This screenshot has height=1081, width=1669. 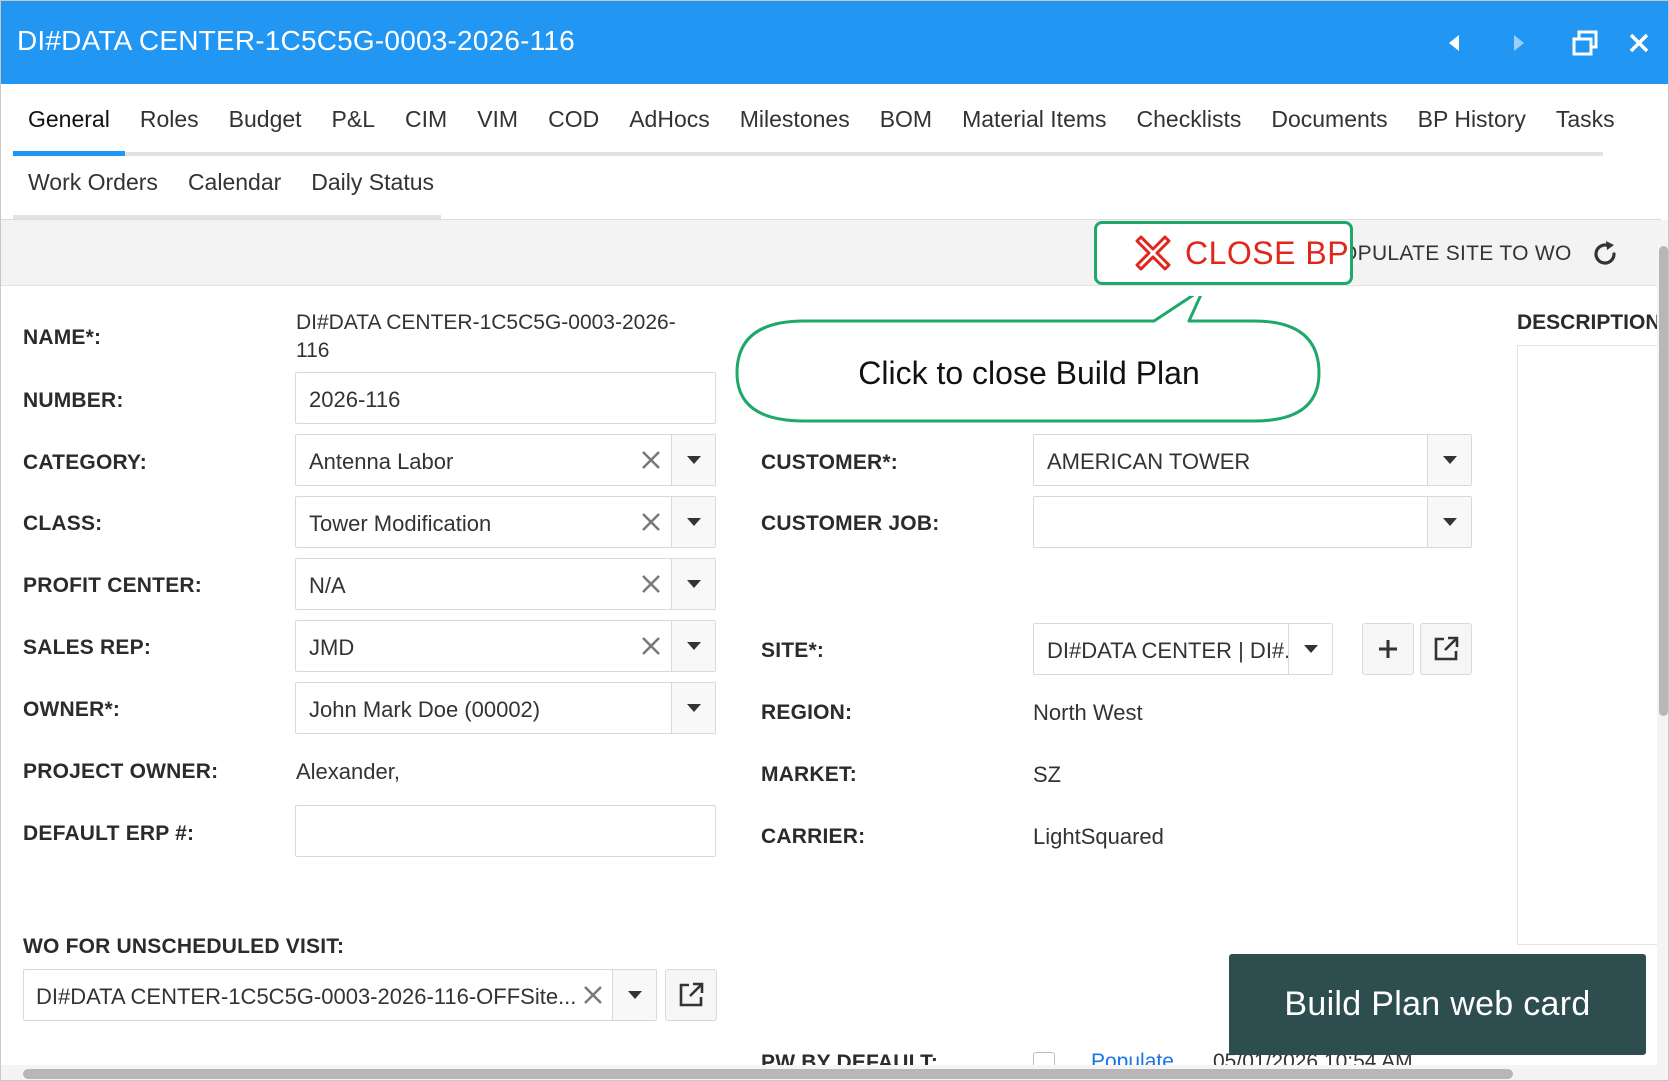 I want to click on owner-select: John Mark Doe (00002), so click(x=505, y=708).